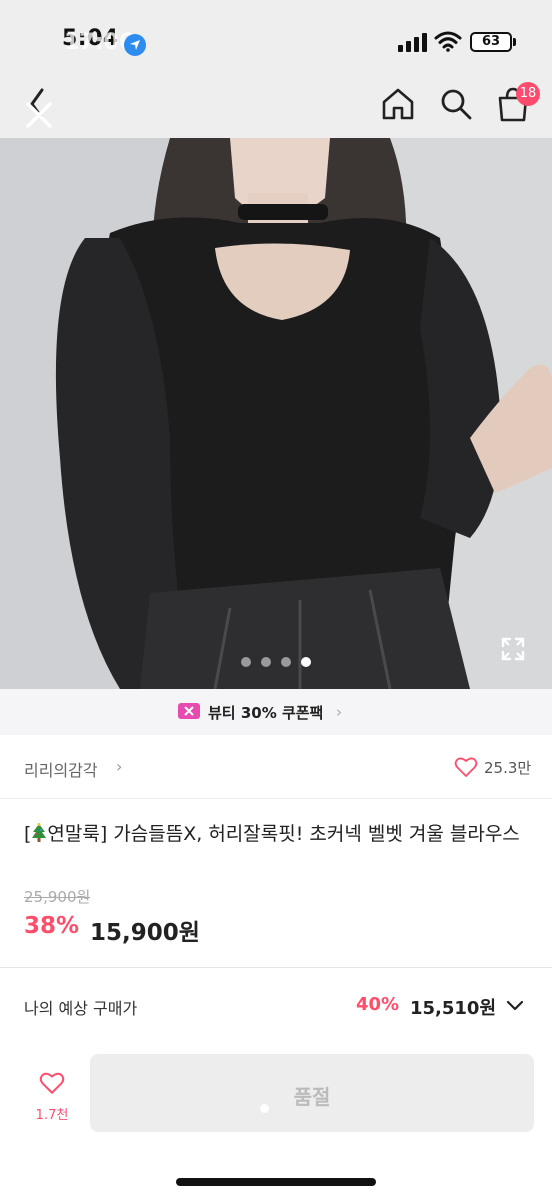 This screenshot has width=552, height=1200. I want to click on wifi-icon, so click(448, 41).